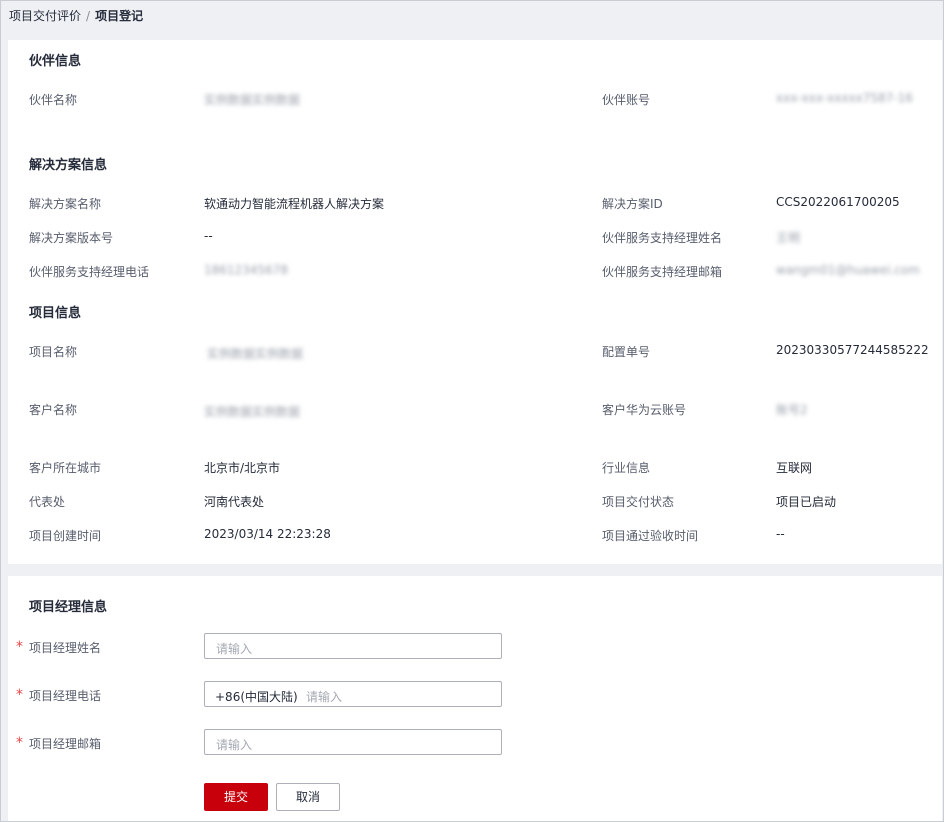  I want to click on partner-account-label: 伙伴账号, so click(626, 100).